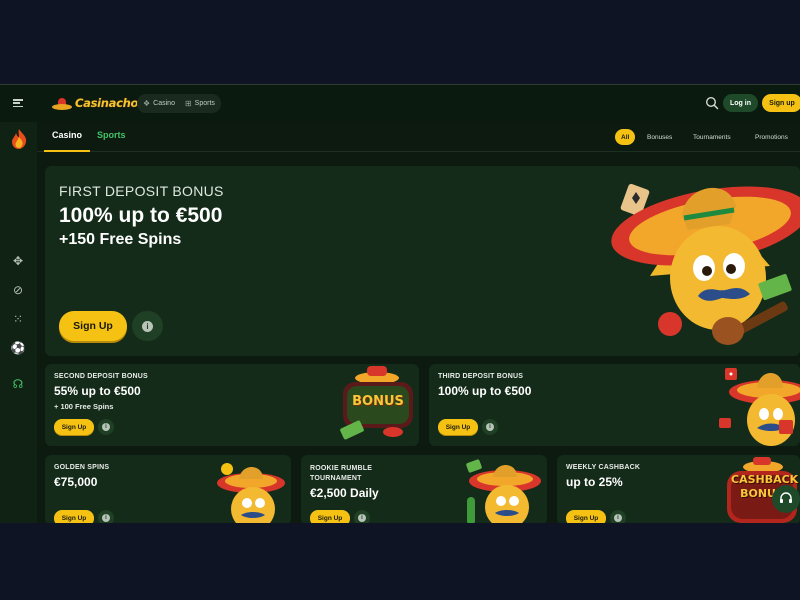 Image resolution: width=800 pixels, height=600 pixels. I want to click on filter-bonuses: Bonuses, so click(659, 137).